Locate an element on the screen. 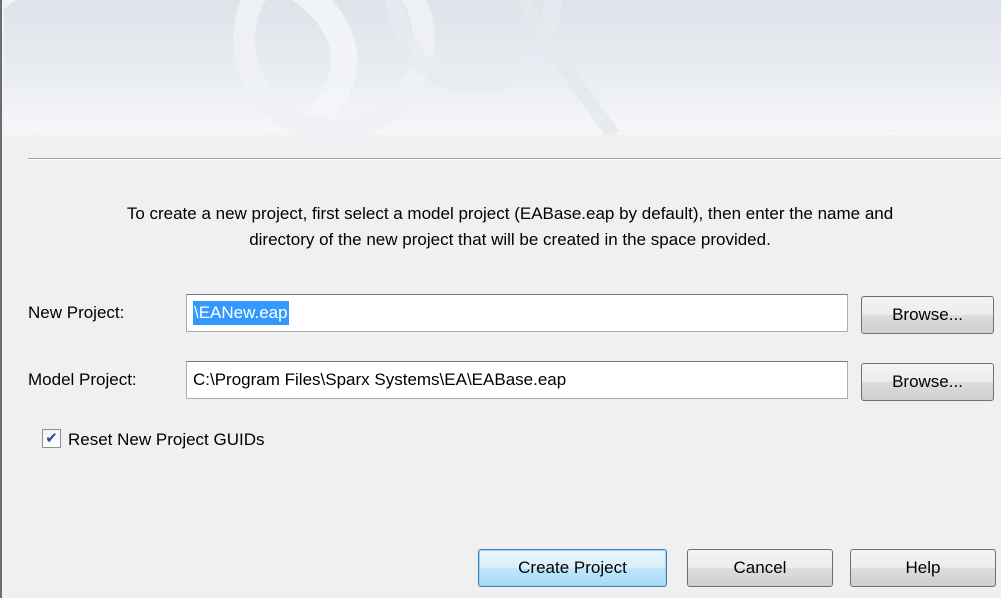 This screenshot has width=1001, height=598. reset-guids-label: Reset New Project GUIDs is located at coordinates (166, 440).